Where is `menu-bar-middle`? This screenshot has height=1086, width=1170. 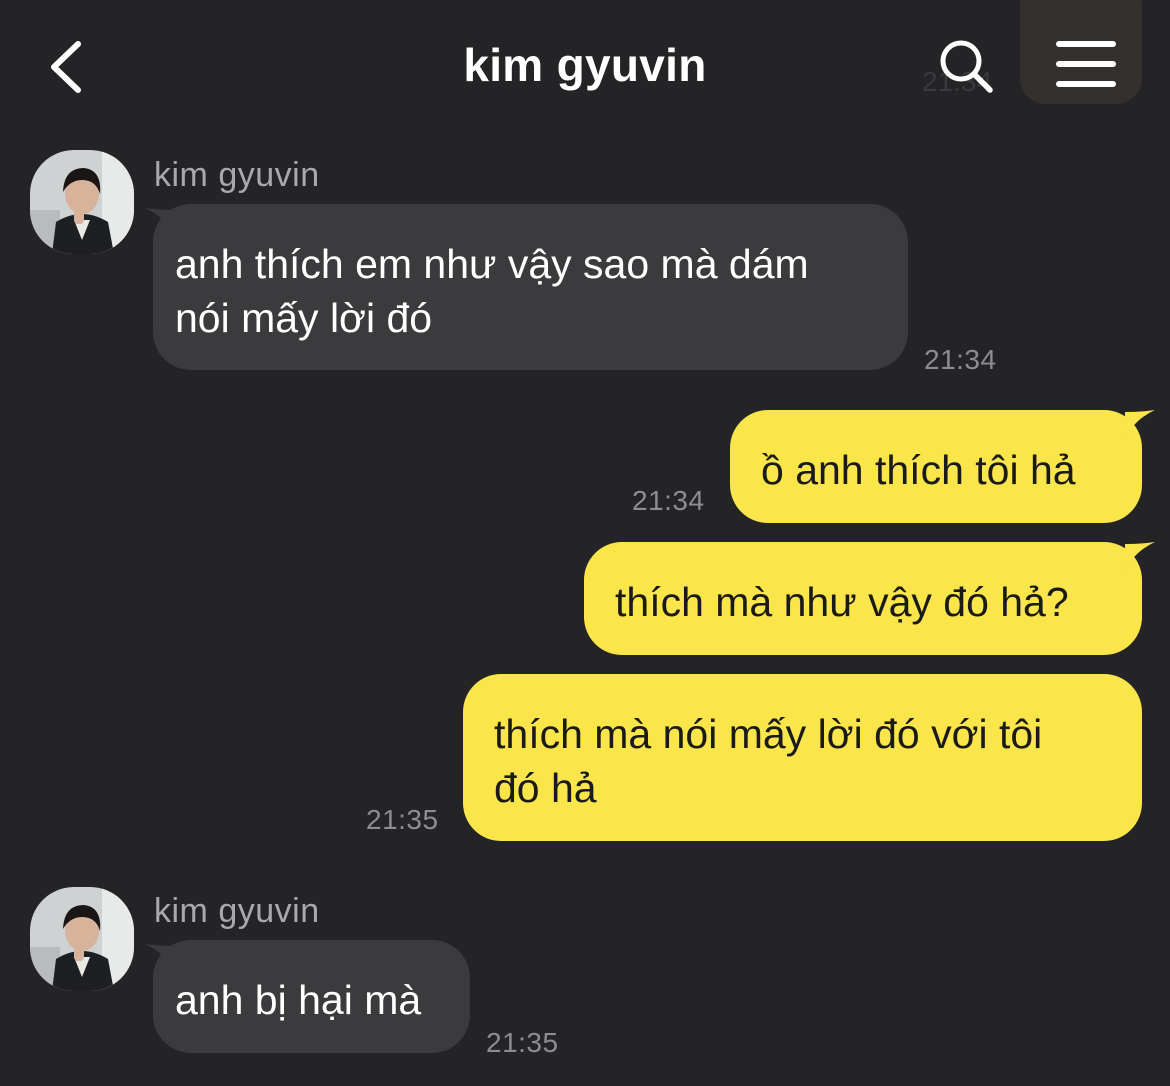
menu-bar-middle is located at coordinates (1086, 64).